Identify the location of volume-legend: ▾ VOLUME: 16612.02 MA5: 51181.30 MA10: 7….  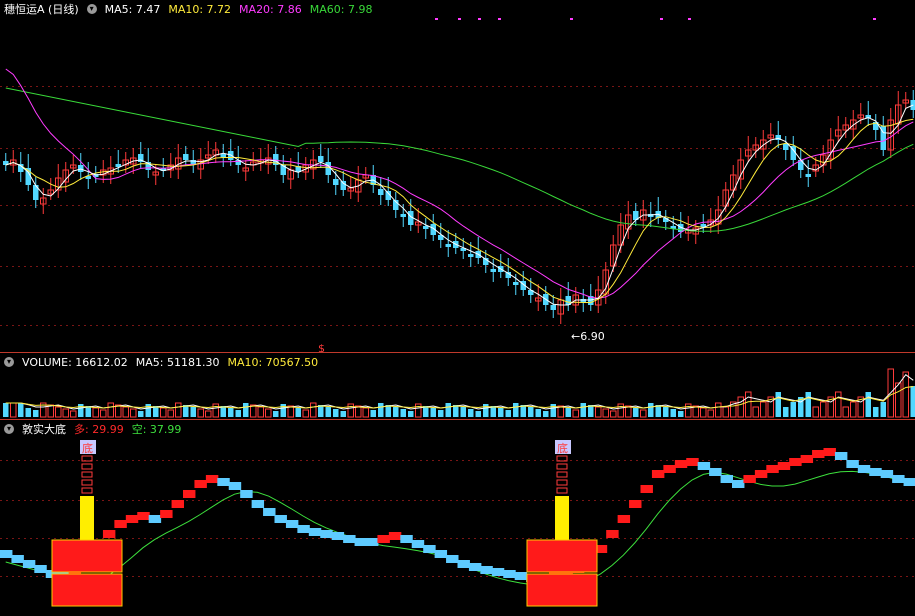
(161, 362).